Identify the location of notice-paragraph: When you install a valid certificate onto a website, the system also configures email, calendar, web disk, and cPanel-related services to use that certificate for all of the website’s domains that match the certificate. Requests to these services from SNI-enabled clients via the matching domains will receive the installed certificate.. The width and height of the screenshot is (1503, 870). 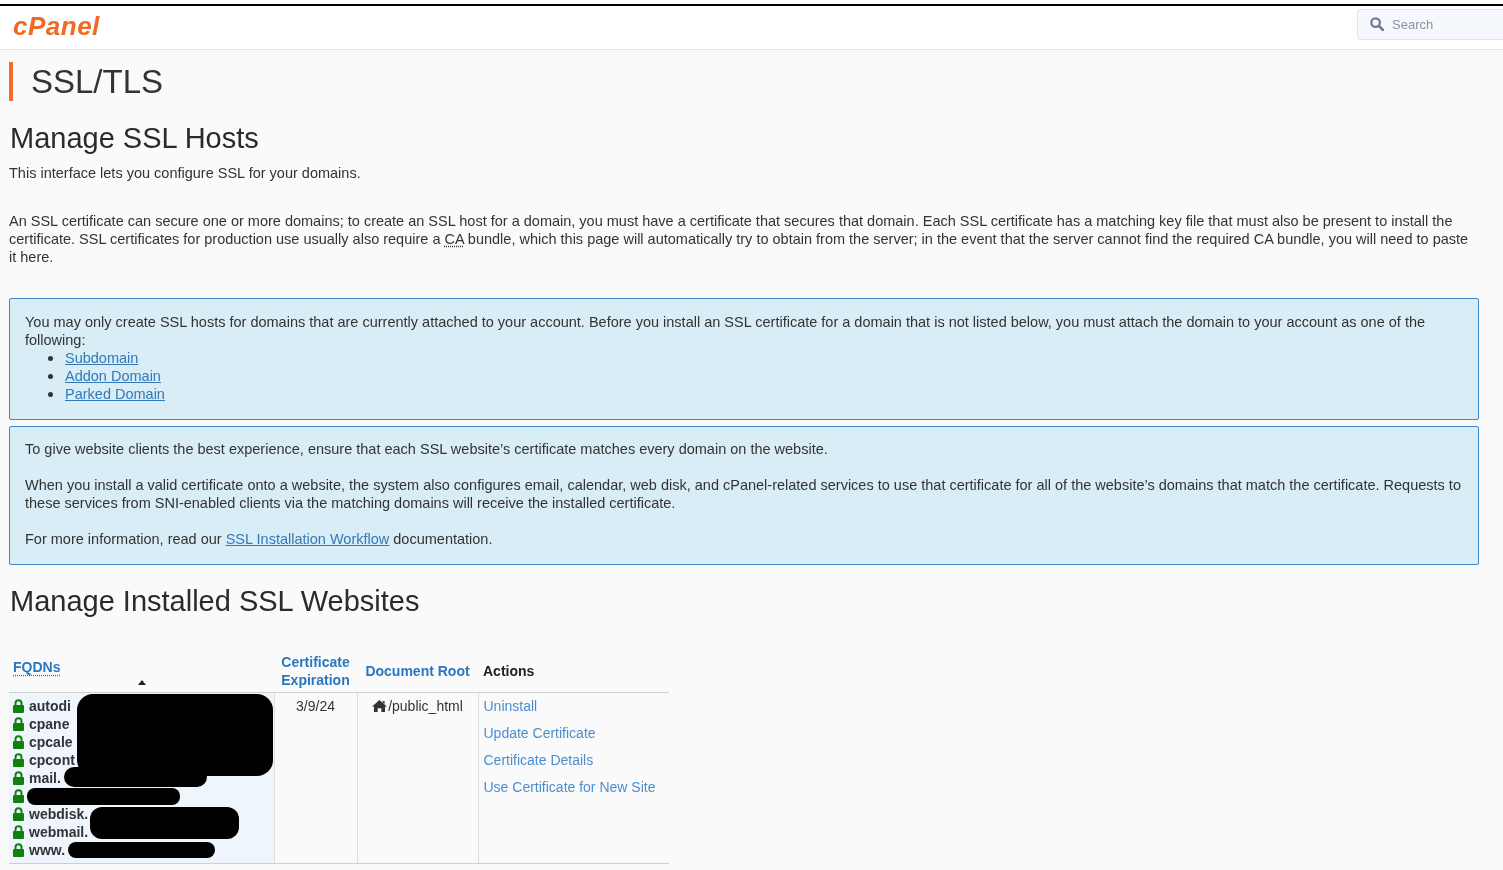
(743, 494).